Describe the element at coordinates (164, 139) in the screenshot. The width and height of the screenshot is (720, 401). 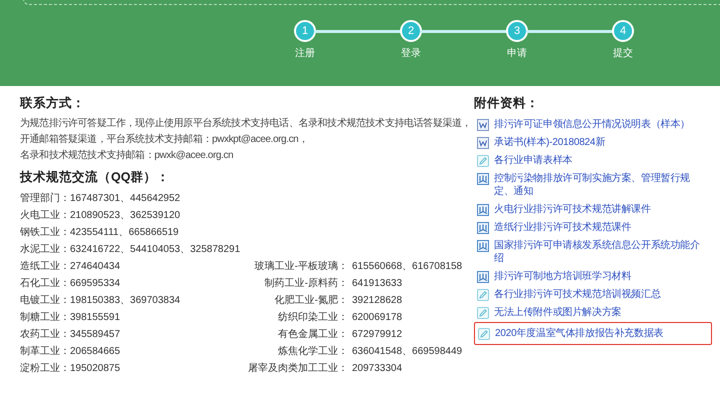
I see `contact-text: 开通邮箱答疑渠道，平台系统技术支持邮箱：pwxkpt@acee.org.cn，` at that location.